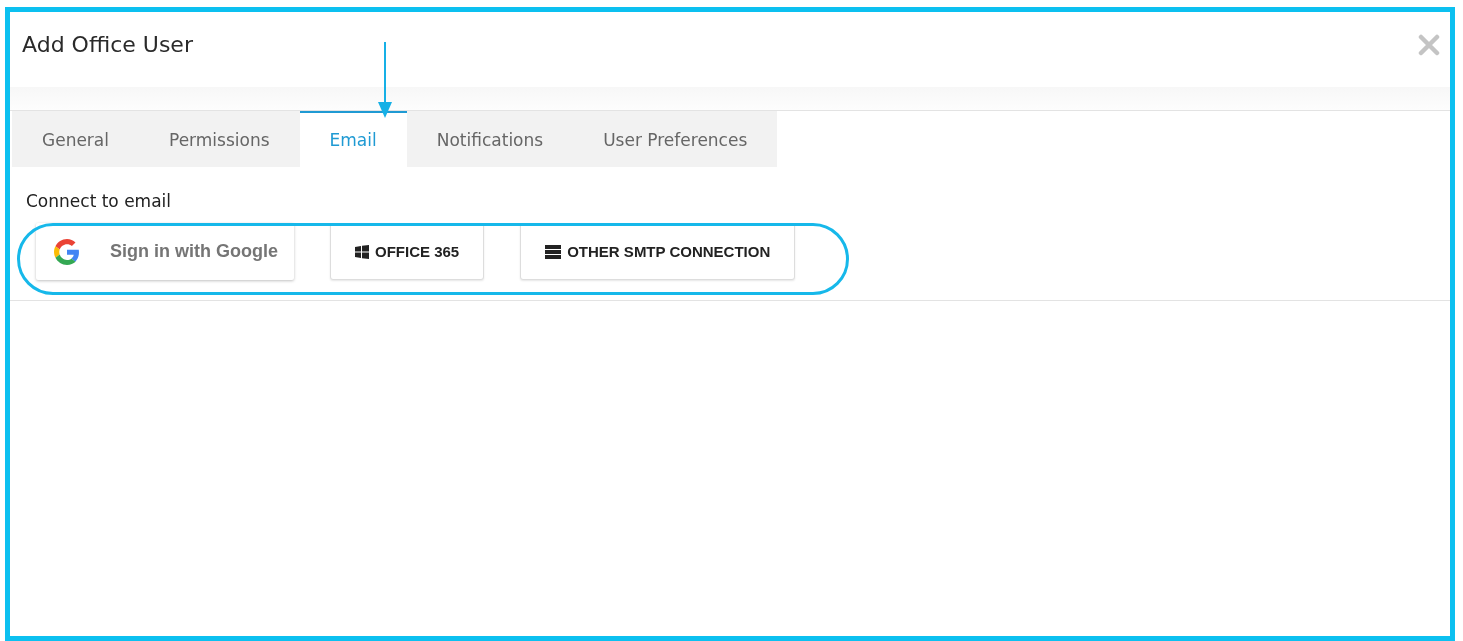  I want to click on section-label: Connect to email, so click(99, 201).